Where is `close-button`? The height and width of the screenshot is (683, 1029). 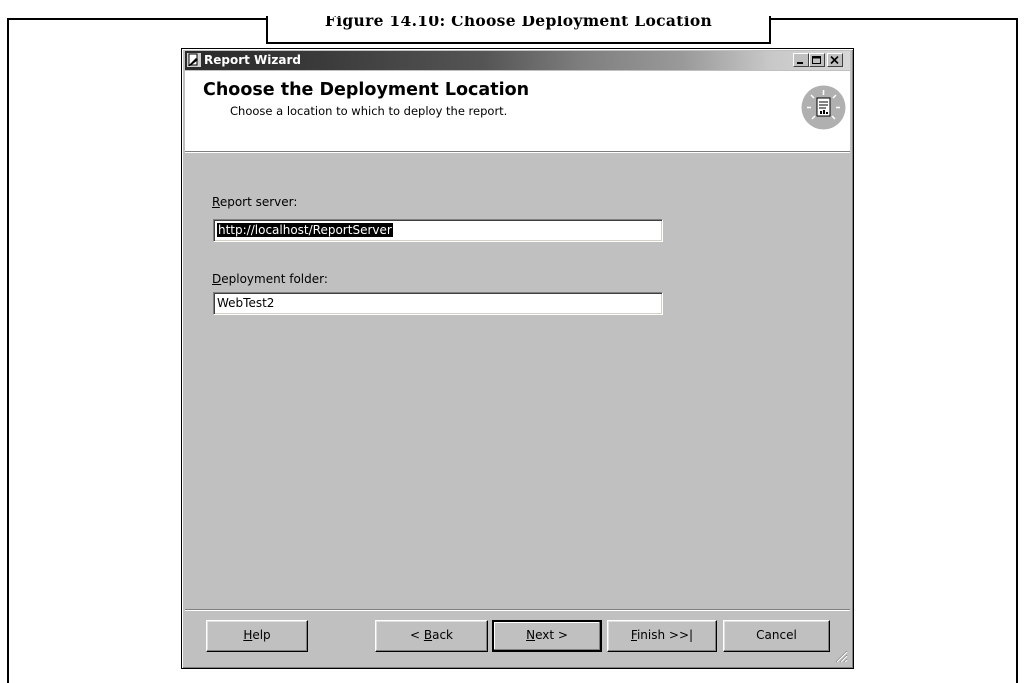 close-button is located at coordinates (835, 60).